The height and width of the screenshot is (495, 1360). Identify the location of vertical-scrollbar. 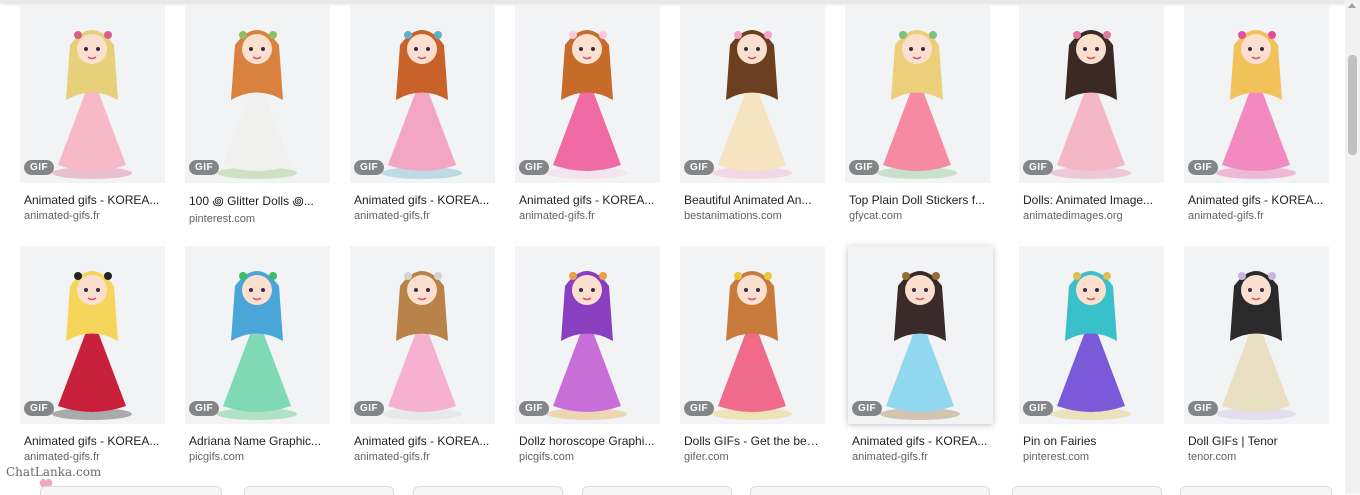
(1352, 247).